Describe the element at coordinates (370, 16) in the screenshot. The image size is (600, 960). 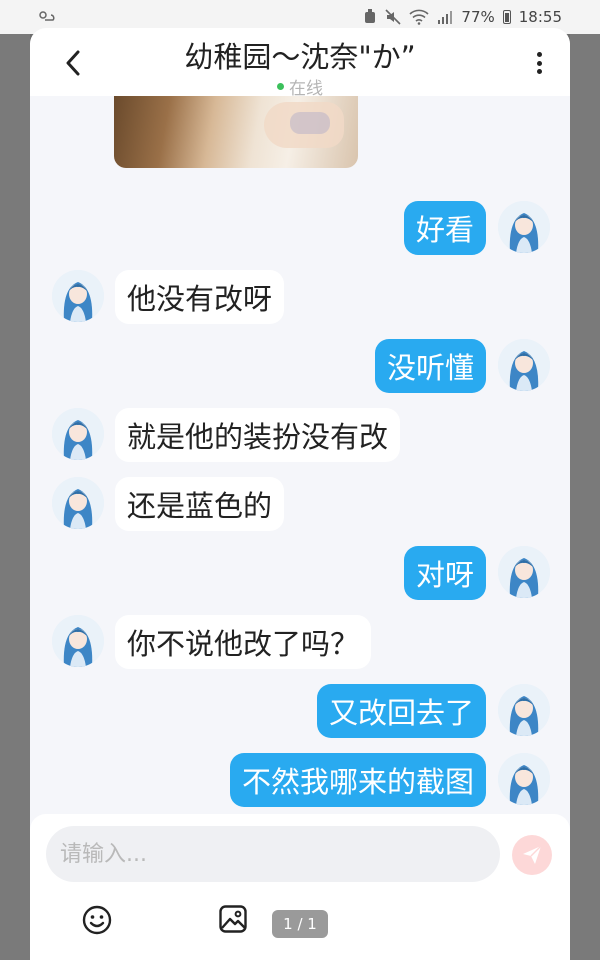
I see `alarm-icon` at that location.